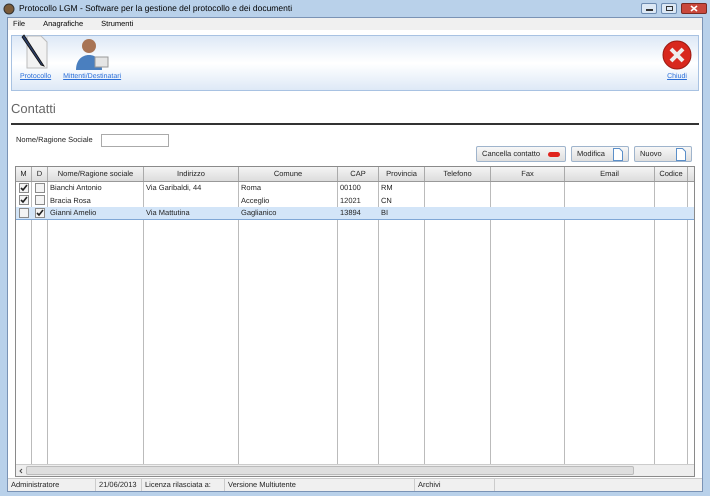 This screenshot has height=496, width=710. What do you see at coordinates (9, 8) in the screenshot?
I see `app-icon` at bounding box center [9, 8].